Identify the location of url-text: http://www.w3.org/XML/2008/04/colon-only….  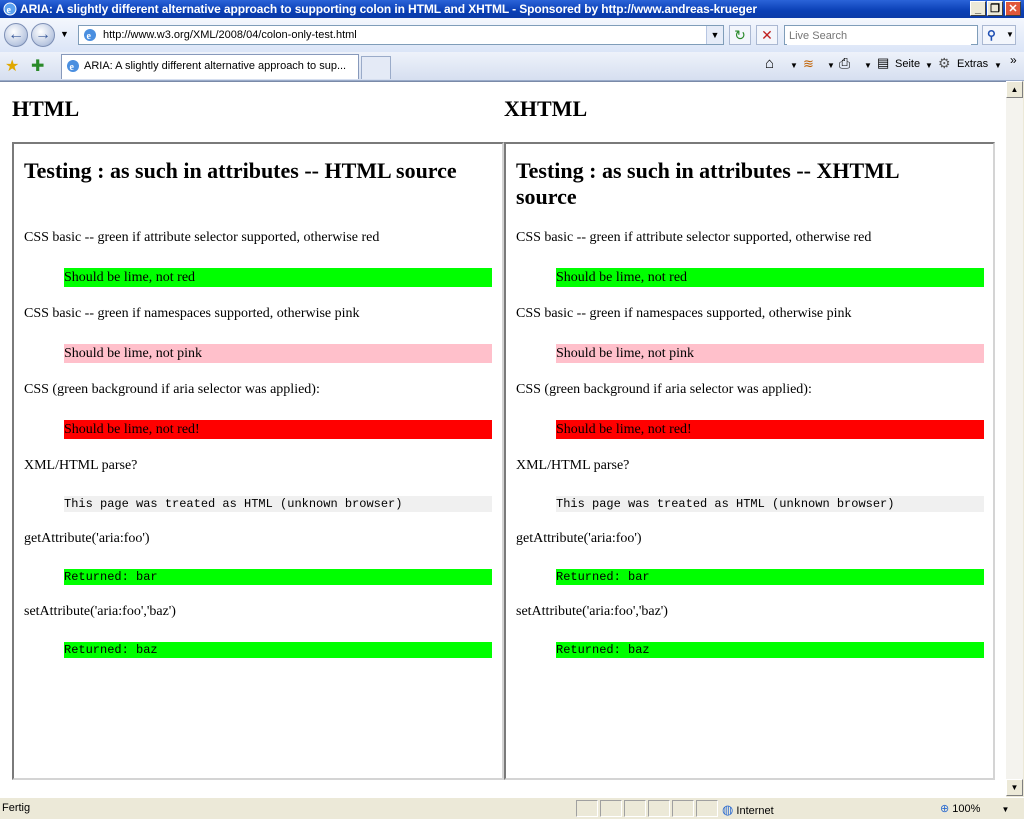
(230, 35).